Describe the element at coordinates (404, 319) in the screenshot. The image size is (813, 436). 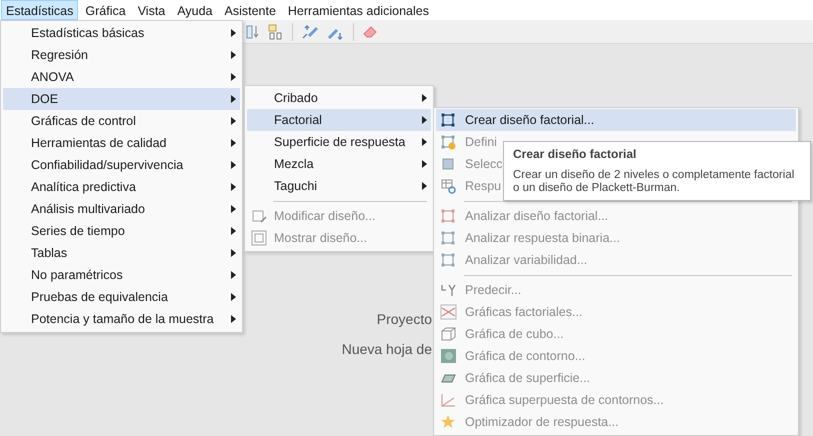
I see `project-label: Proyecto` at that location.